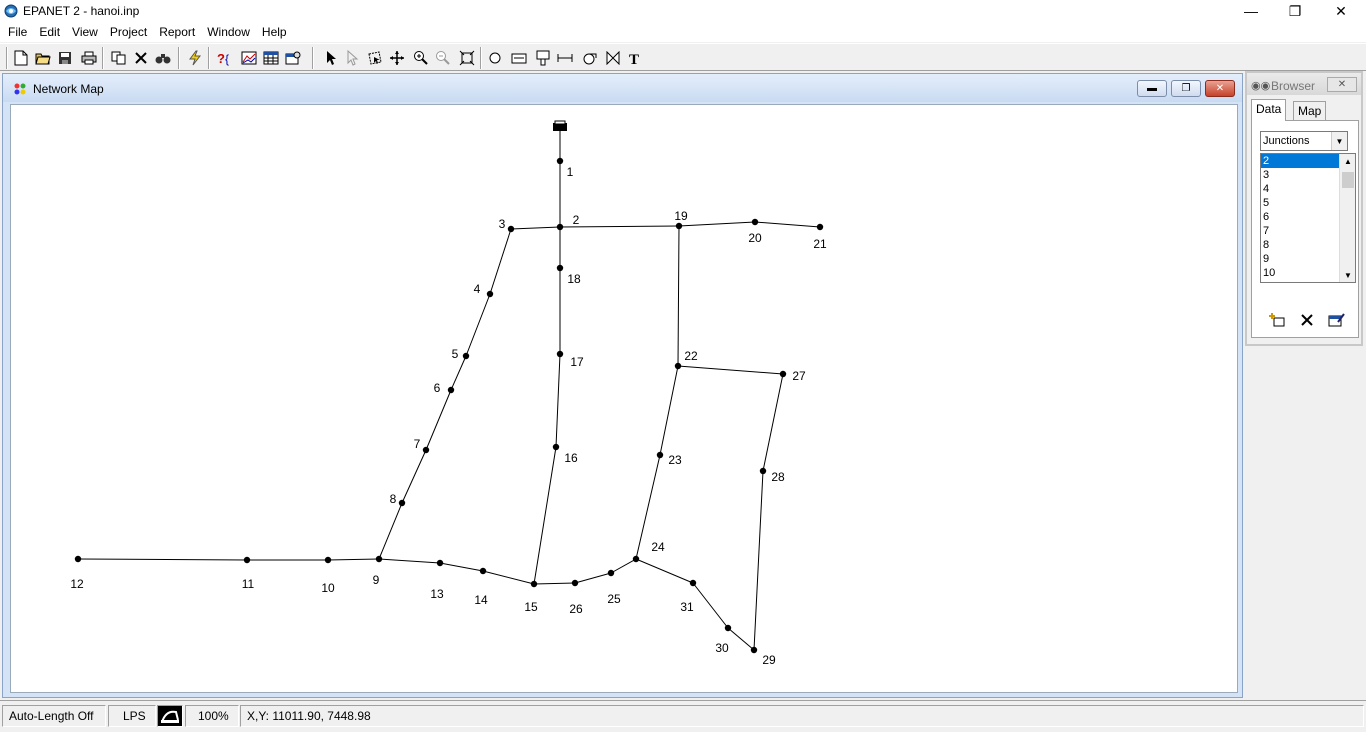  I want to click on save-icon, so click(65, 58).